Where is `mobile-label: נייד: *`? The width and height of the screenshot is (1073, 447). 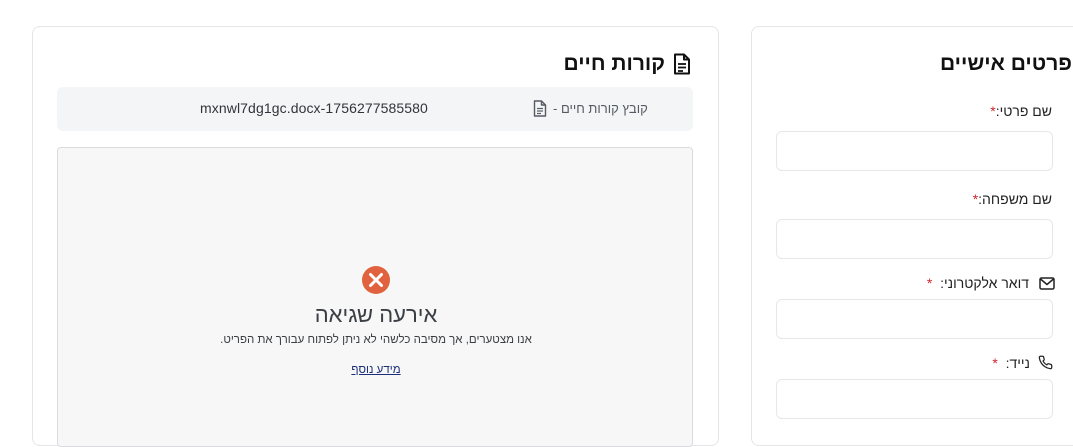 mobile-label: נייד: * is located at coordinates (1011, 363).